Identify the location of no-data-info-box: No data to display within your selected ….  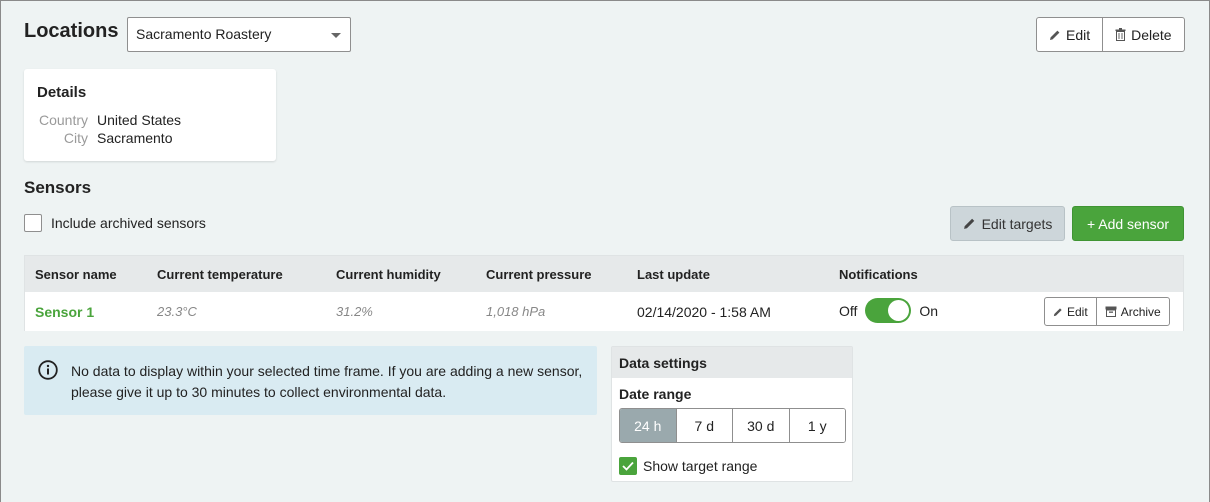
(310, 380).